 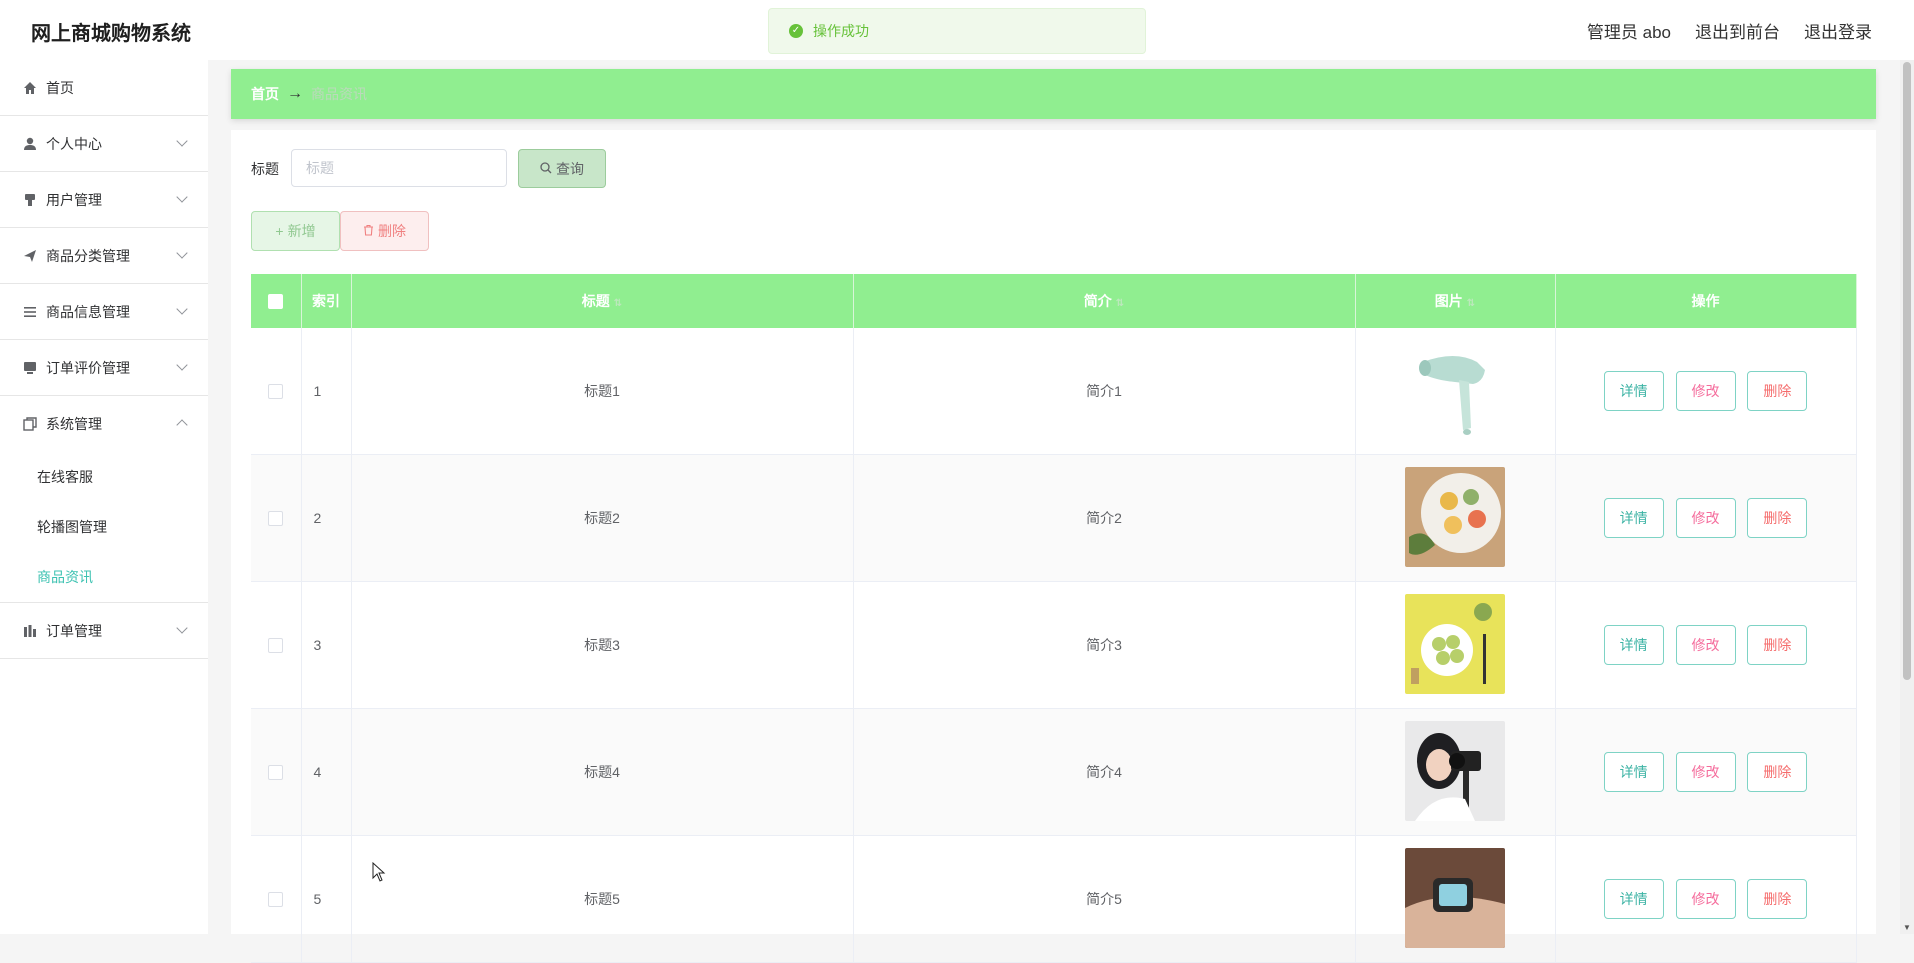 What do you see at coordinates (1838, 30) in the screenshot?
I see `logout-link: 退出登录` at bounding box center [1838, 30].